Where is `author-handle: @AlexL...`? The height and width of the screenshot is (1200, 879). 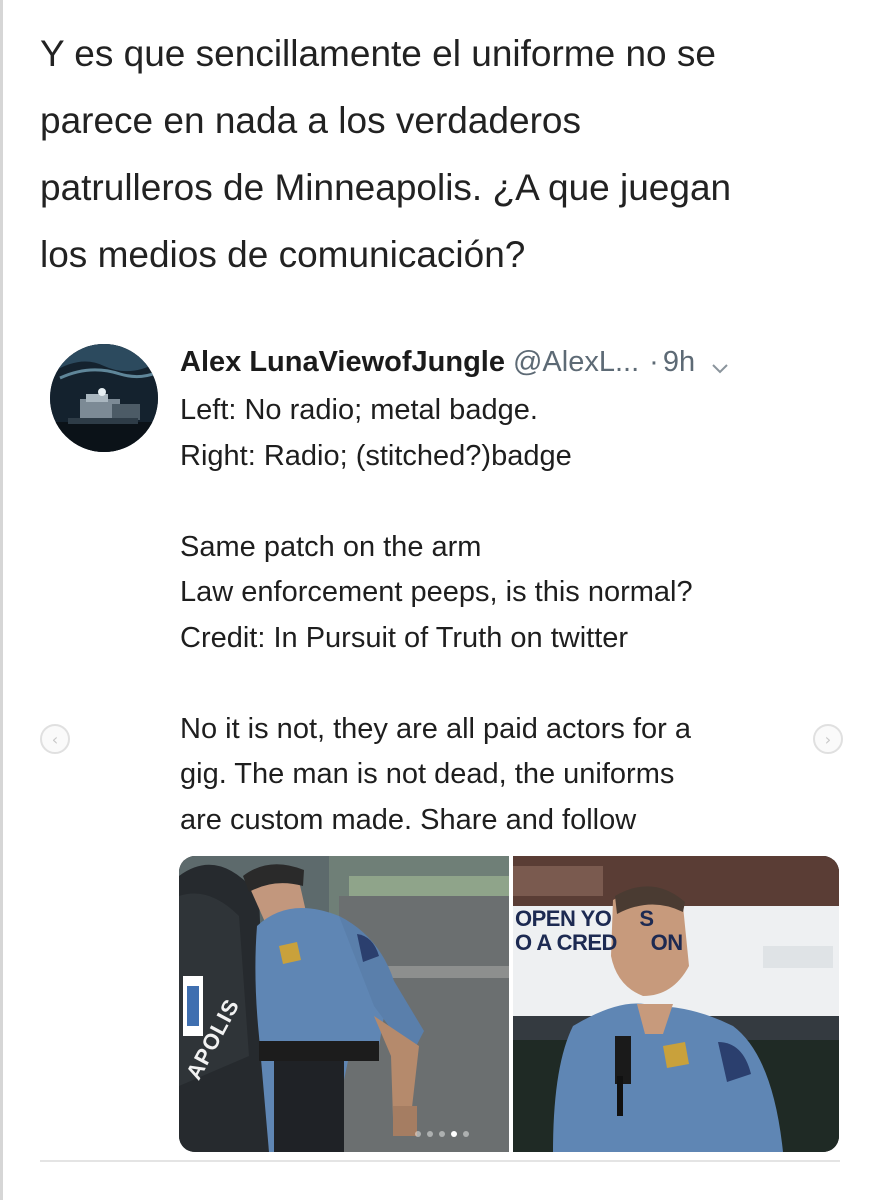
author-handle: @AlexL... is located at coordinates (576, 362).